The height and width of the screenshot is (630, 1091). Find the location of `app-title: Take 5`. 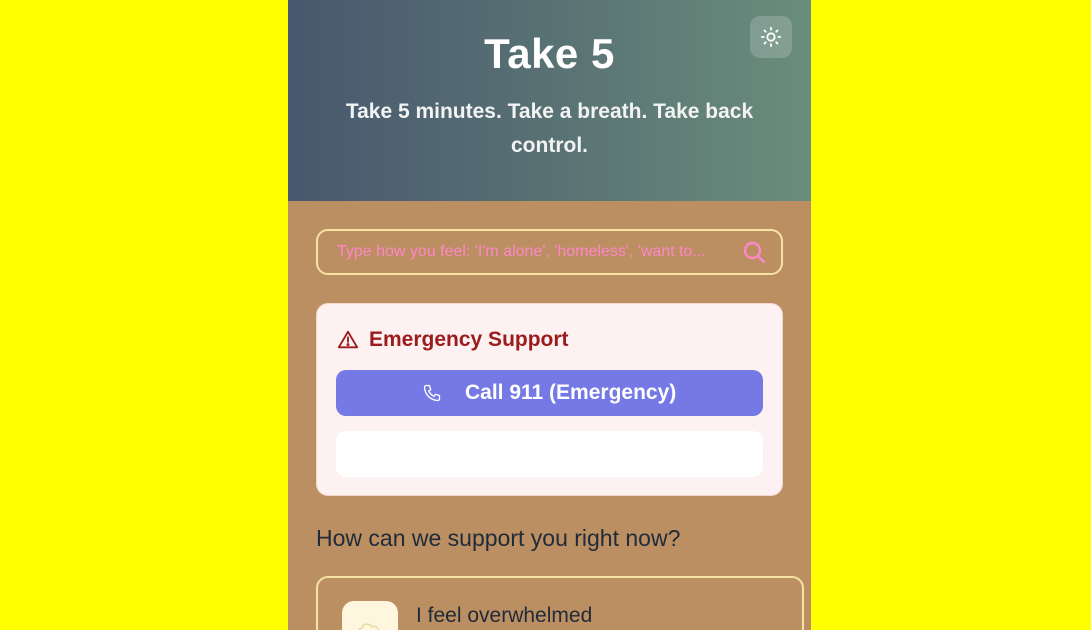

app-title: Take 5 is located at coordinates (549, 53).